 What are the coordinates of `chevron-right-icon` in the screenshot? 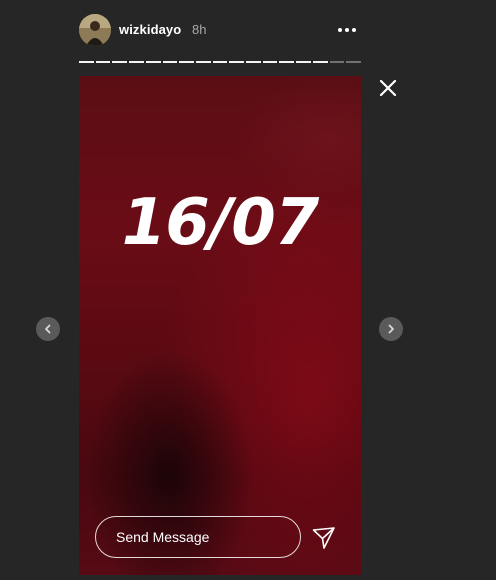 It's located at (391, 329).